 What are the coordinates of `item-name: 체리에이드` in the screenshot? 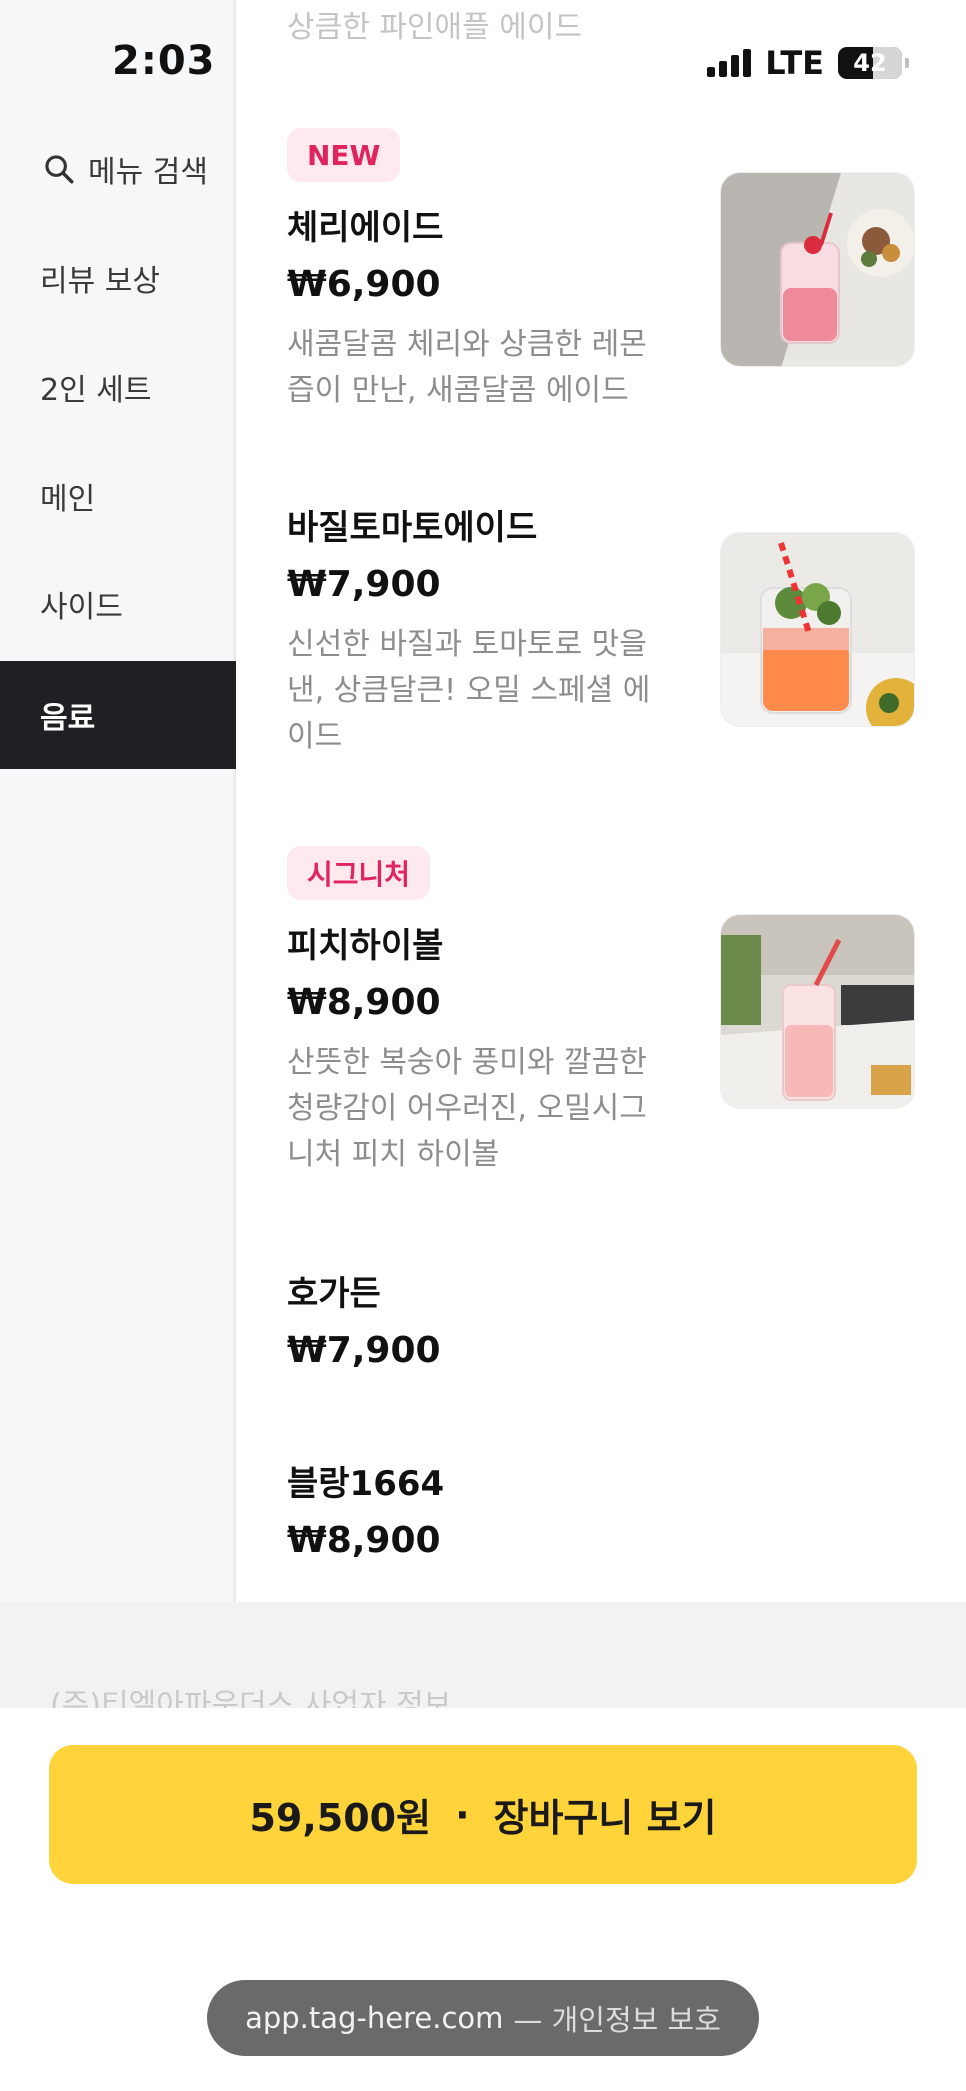 It's located at (365, 228).